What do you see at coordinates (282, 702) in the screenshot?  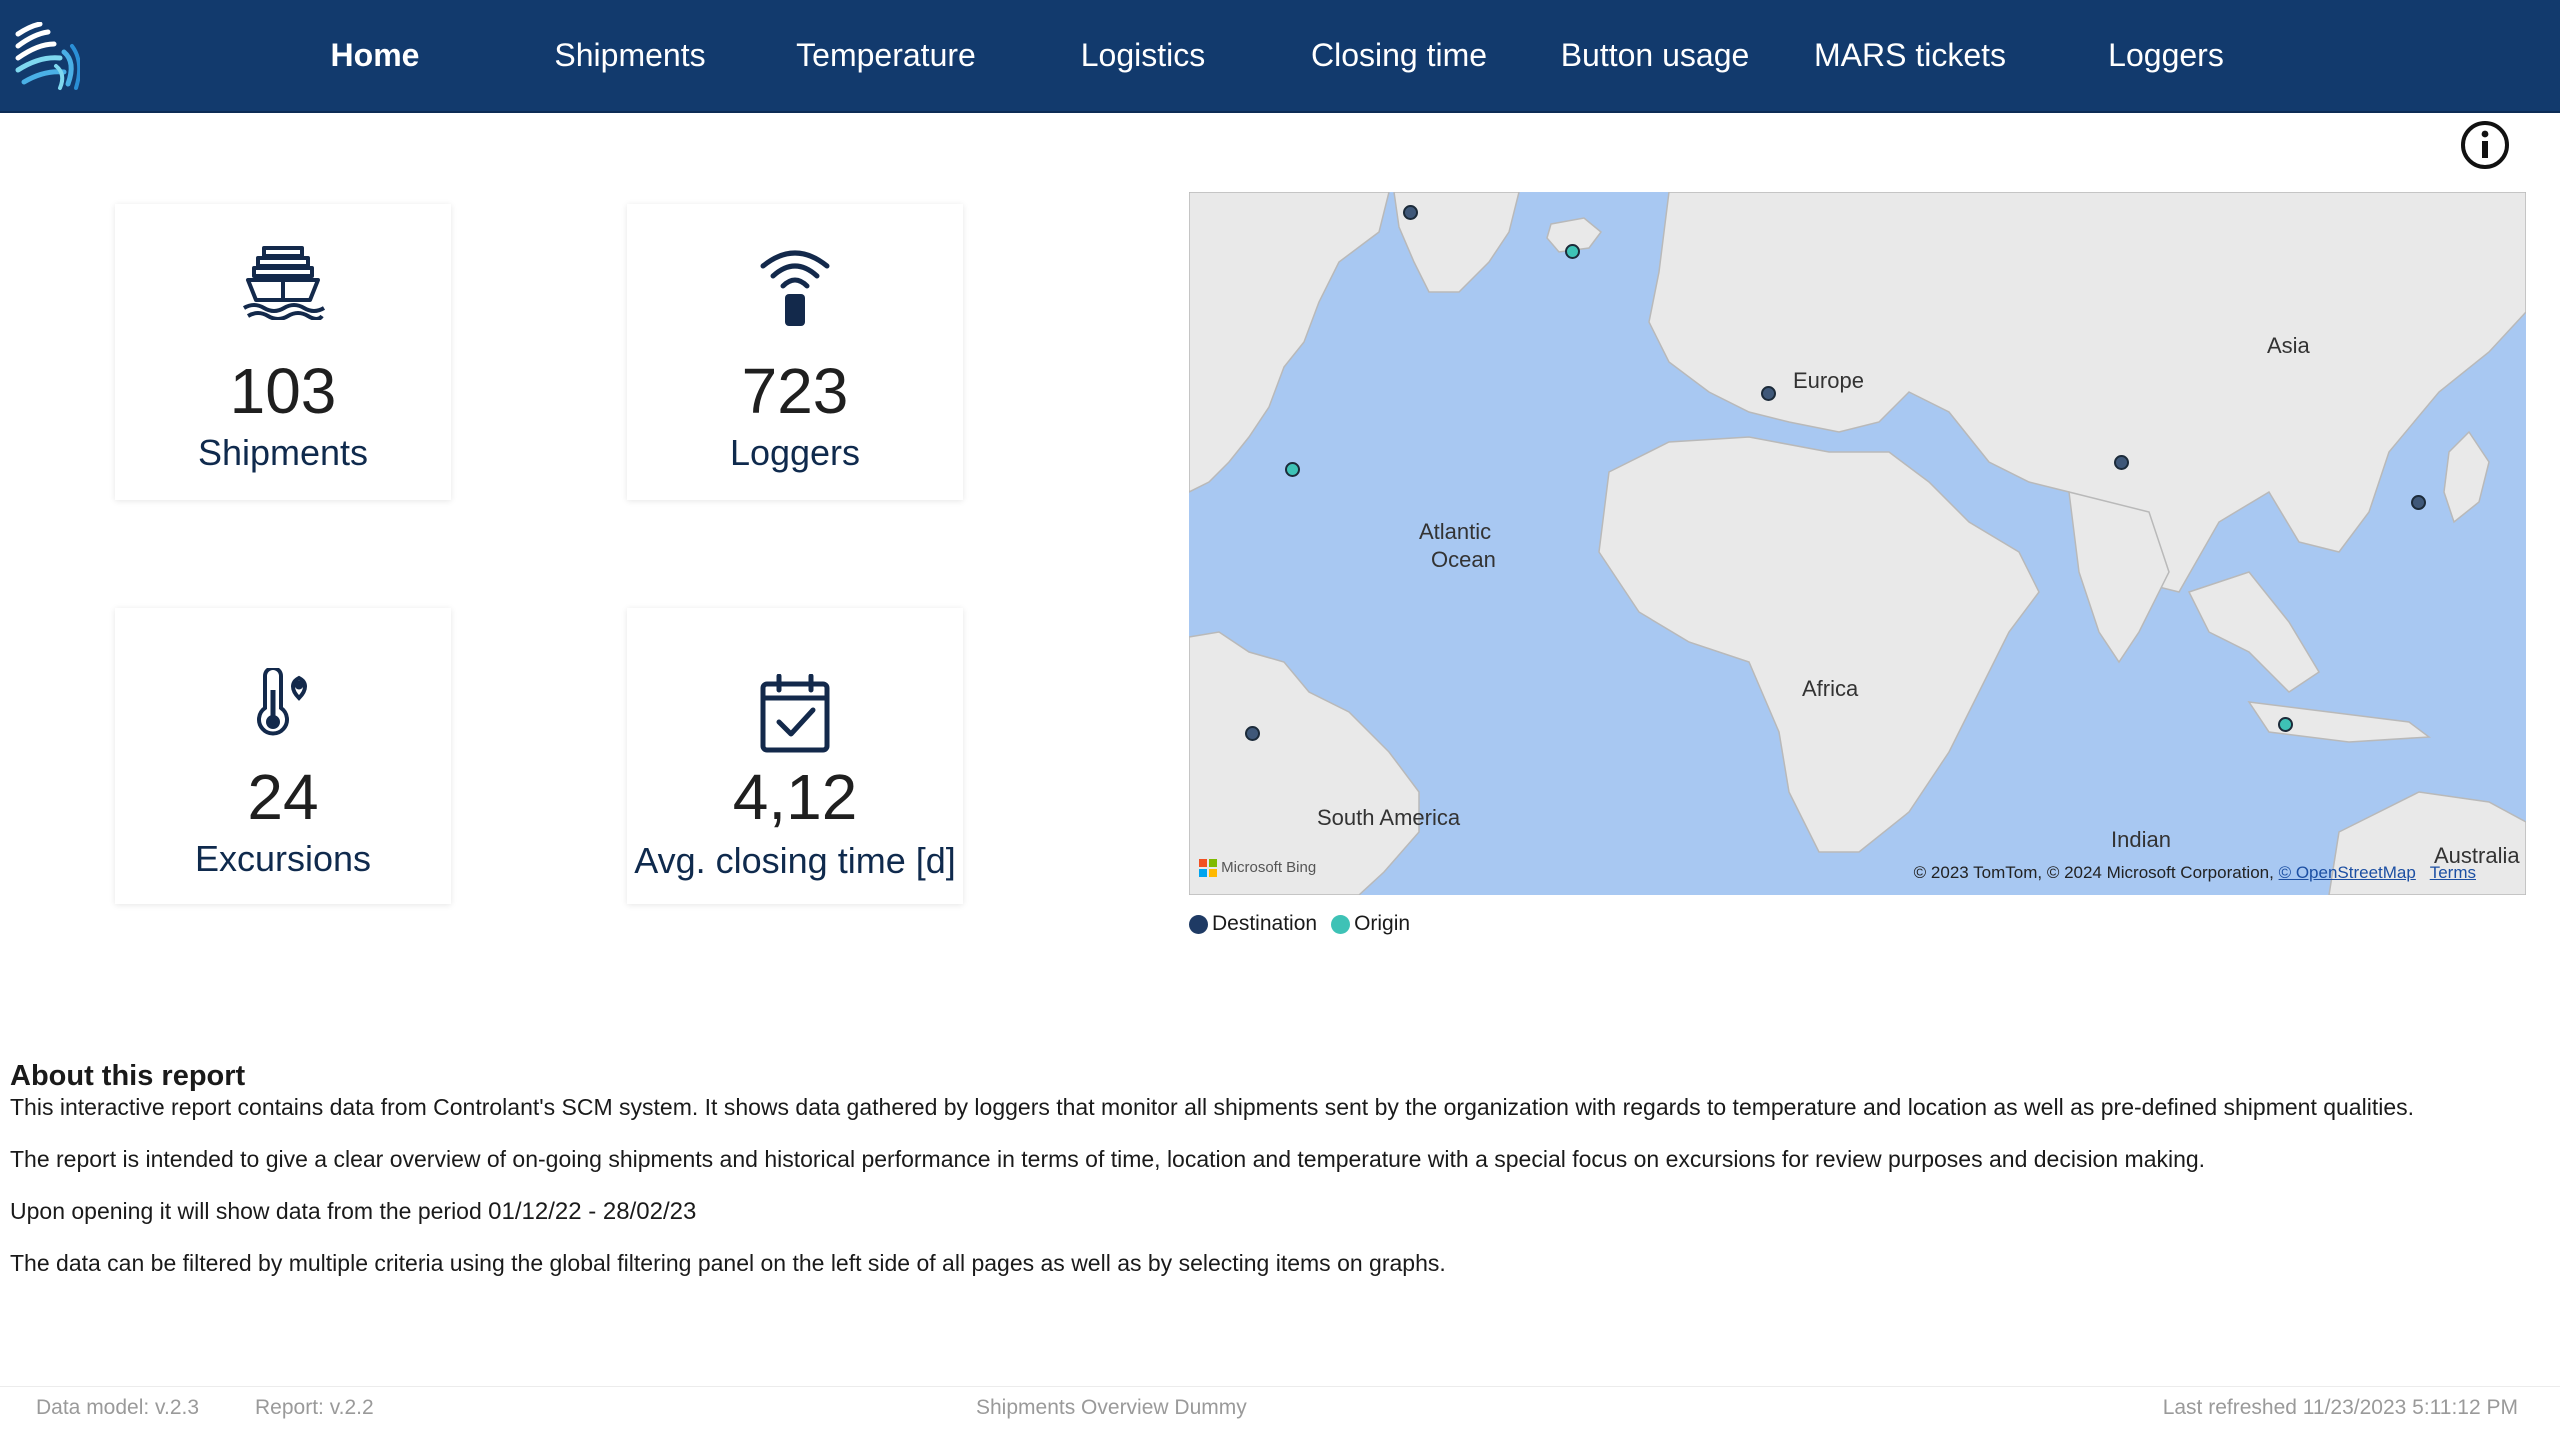 I see `thermometer-location-icon` at bounding box center [282, 702].